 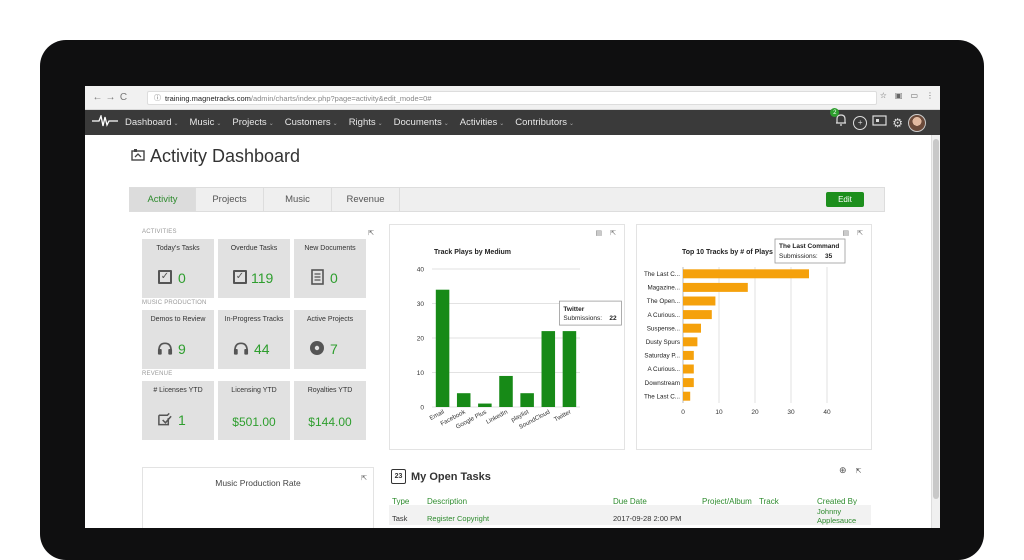 What do you see at coordinates (899, 95) in the screenshot?
I see `extension-icon: ▣` at bounding box center [899, 95].